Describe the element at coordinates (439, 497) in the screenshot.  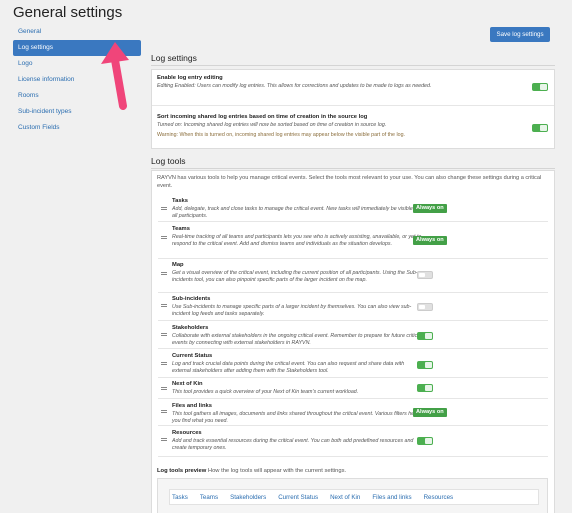
I see `preview-tab-resources: Resources` at that location.